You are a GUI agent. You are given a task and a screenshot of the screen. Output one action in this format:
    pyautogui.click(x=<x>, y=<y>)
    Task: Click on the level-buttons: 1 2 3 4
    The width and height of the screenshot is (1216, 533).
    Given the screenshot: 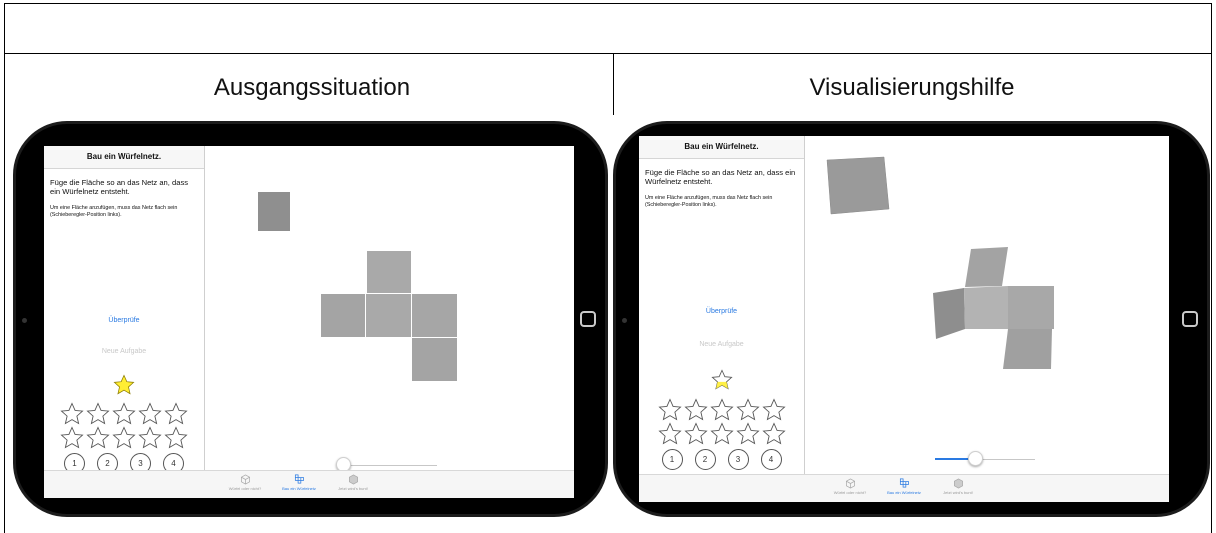 What is the action you would take?
    pyautogui.click(x=721, y=459)
    